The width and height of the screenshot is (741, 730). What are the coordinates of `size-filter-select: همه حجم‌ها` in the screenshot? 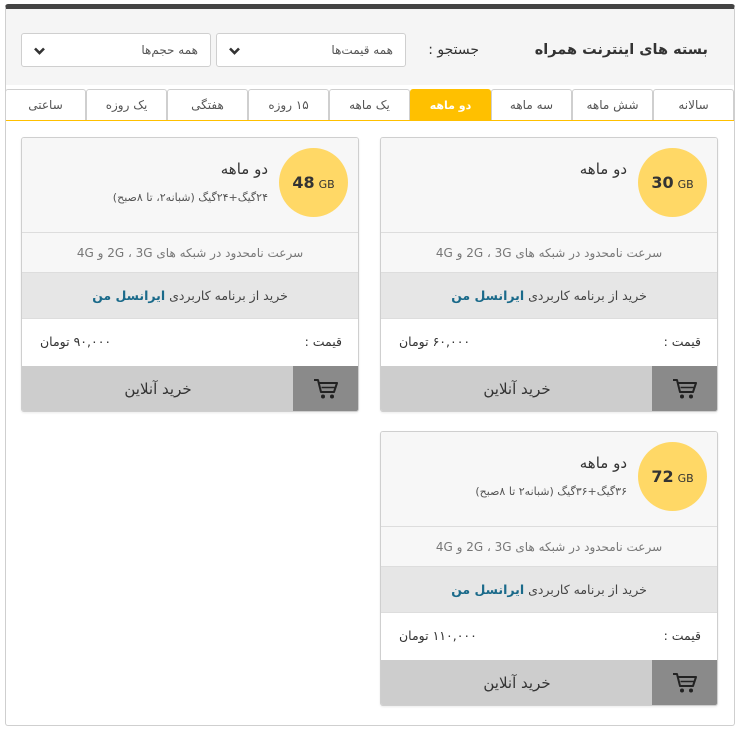 It's located at (116, 50).